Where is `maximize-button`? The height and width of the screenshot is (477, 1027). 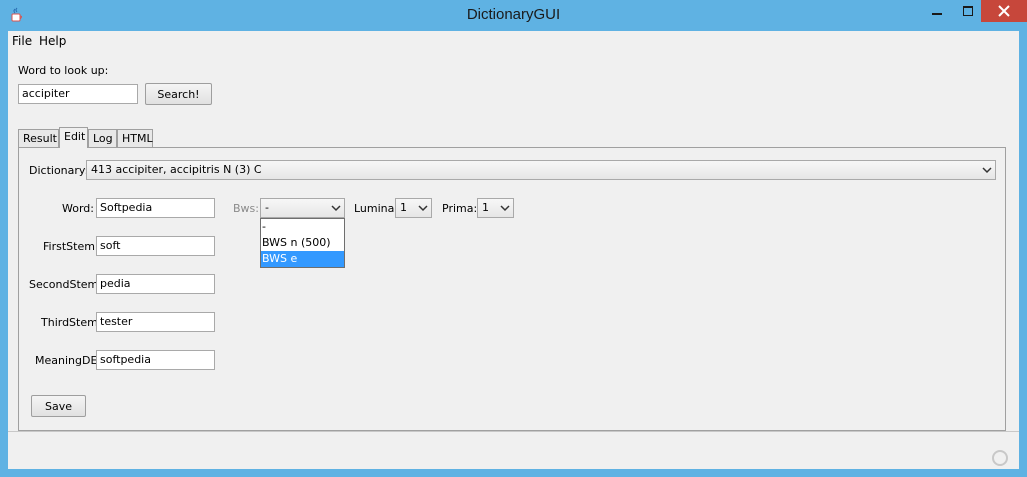 maximize-button is located at coordinates (967, 11).